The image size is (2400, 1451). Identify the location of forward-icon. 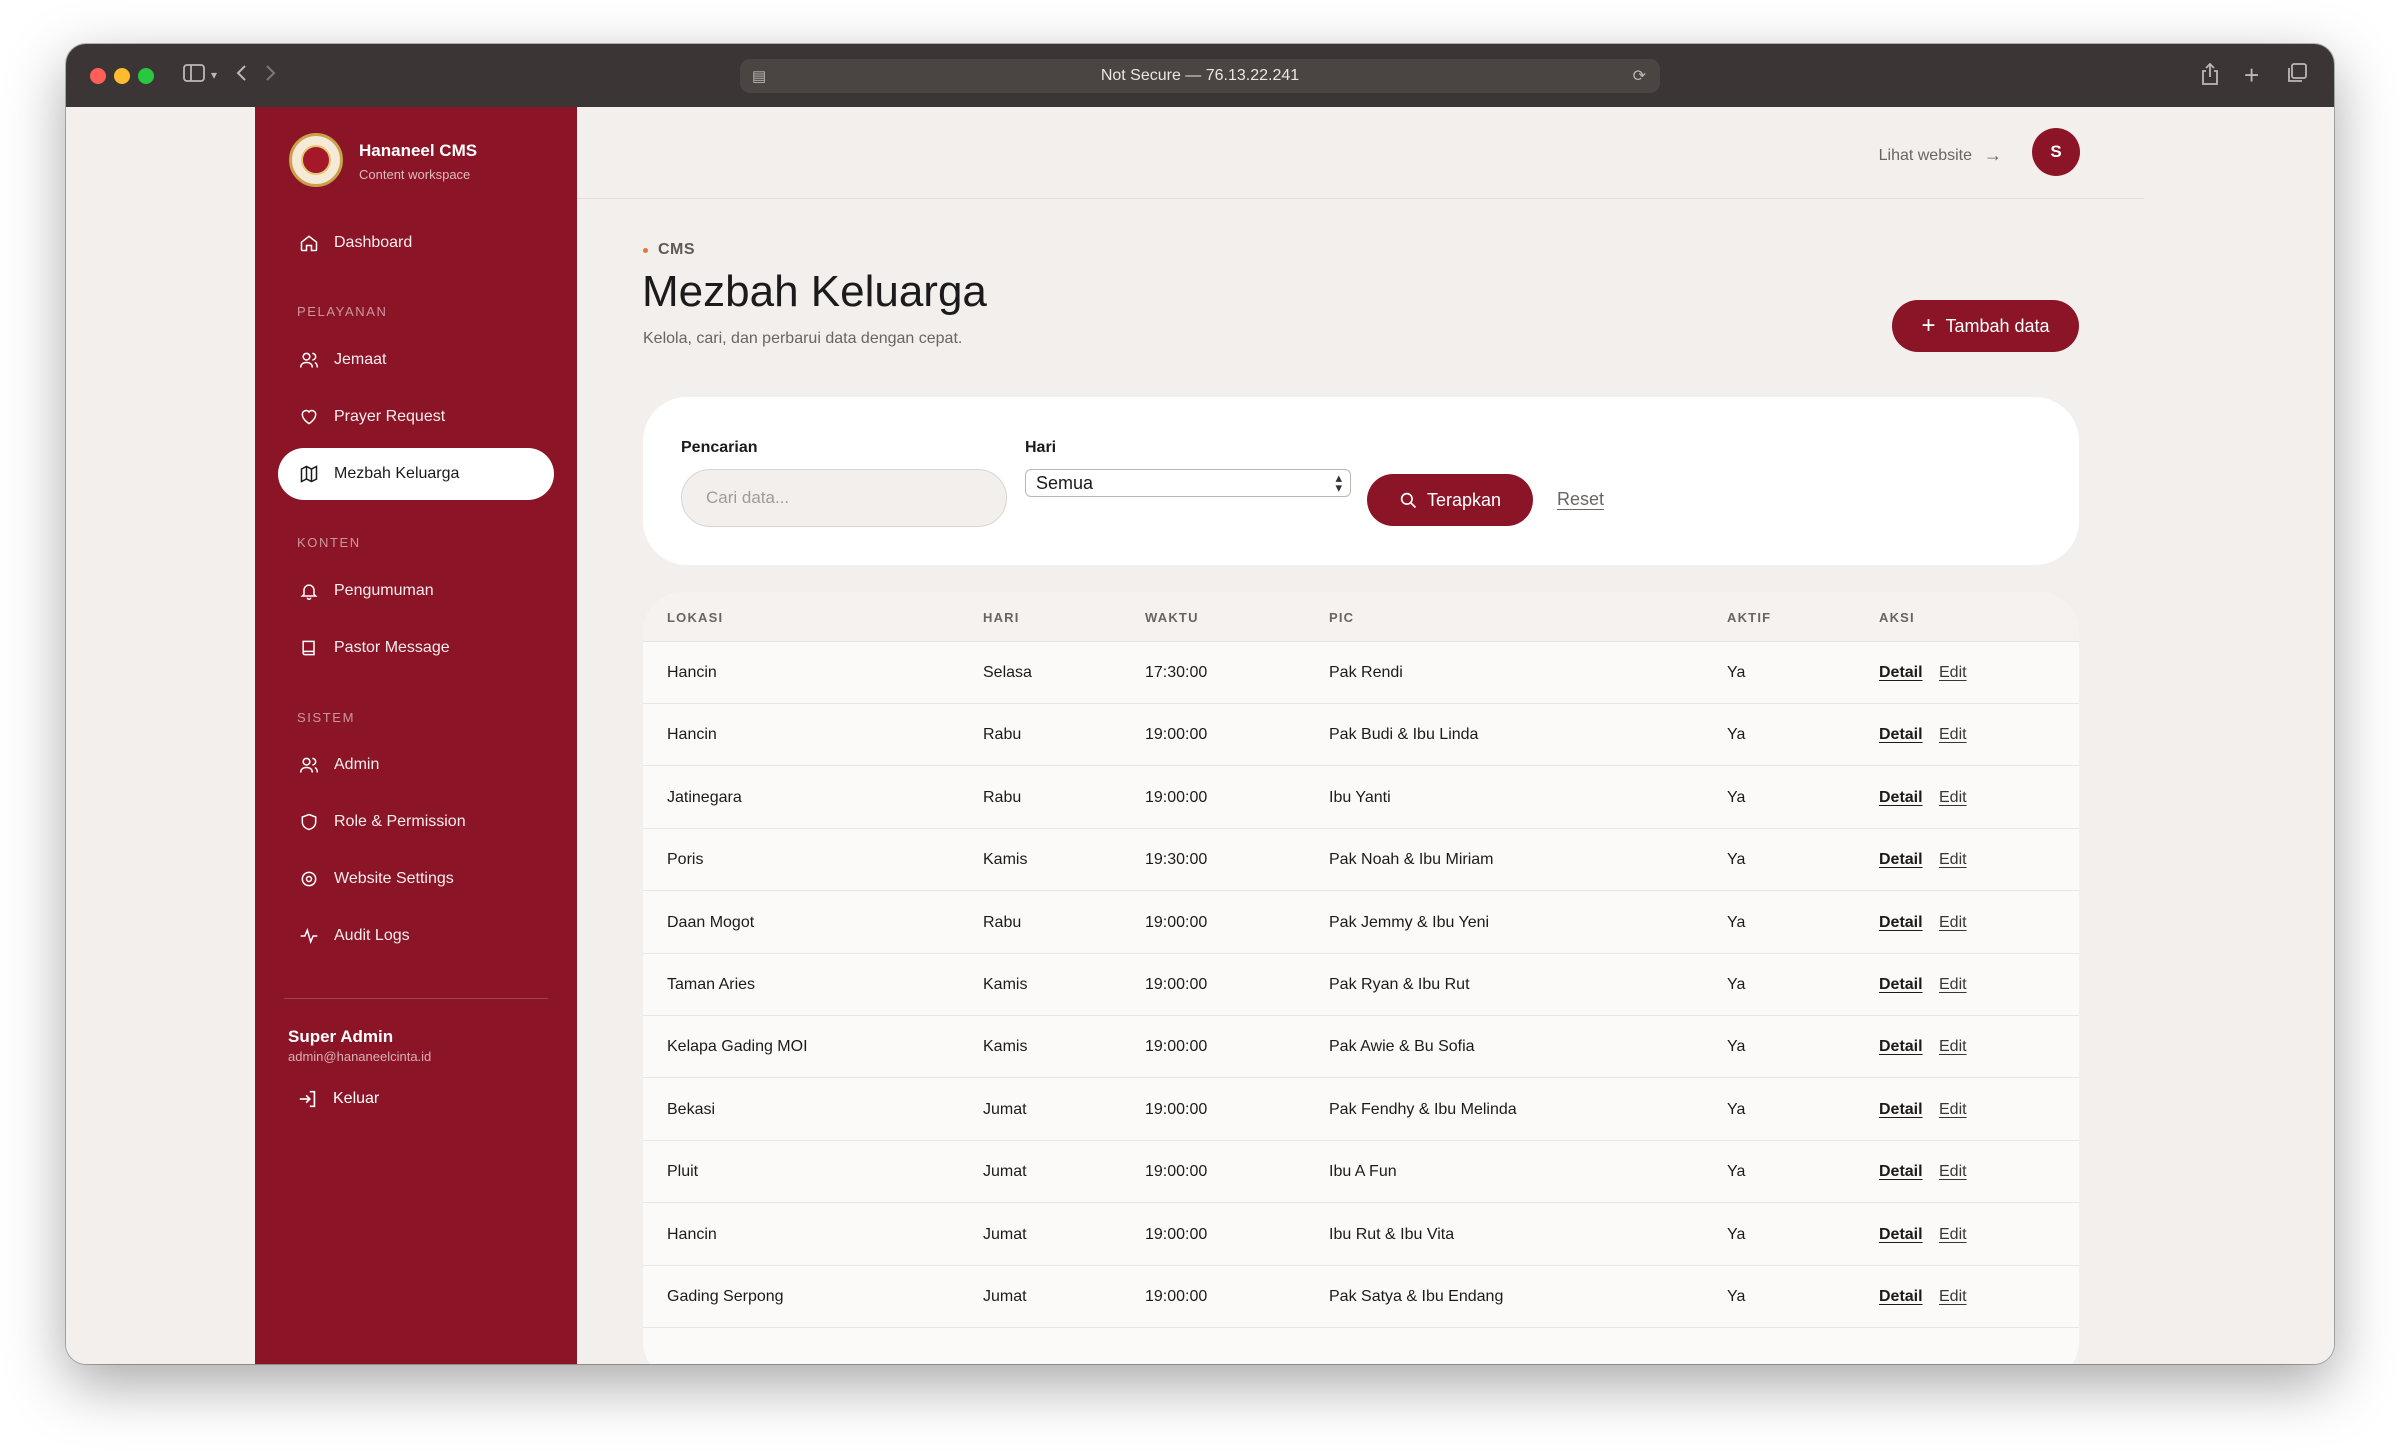
(270, 76).